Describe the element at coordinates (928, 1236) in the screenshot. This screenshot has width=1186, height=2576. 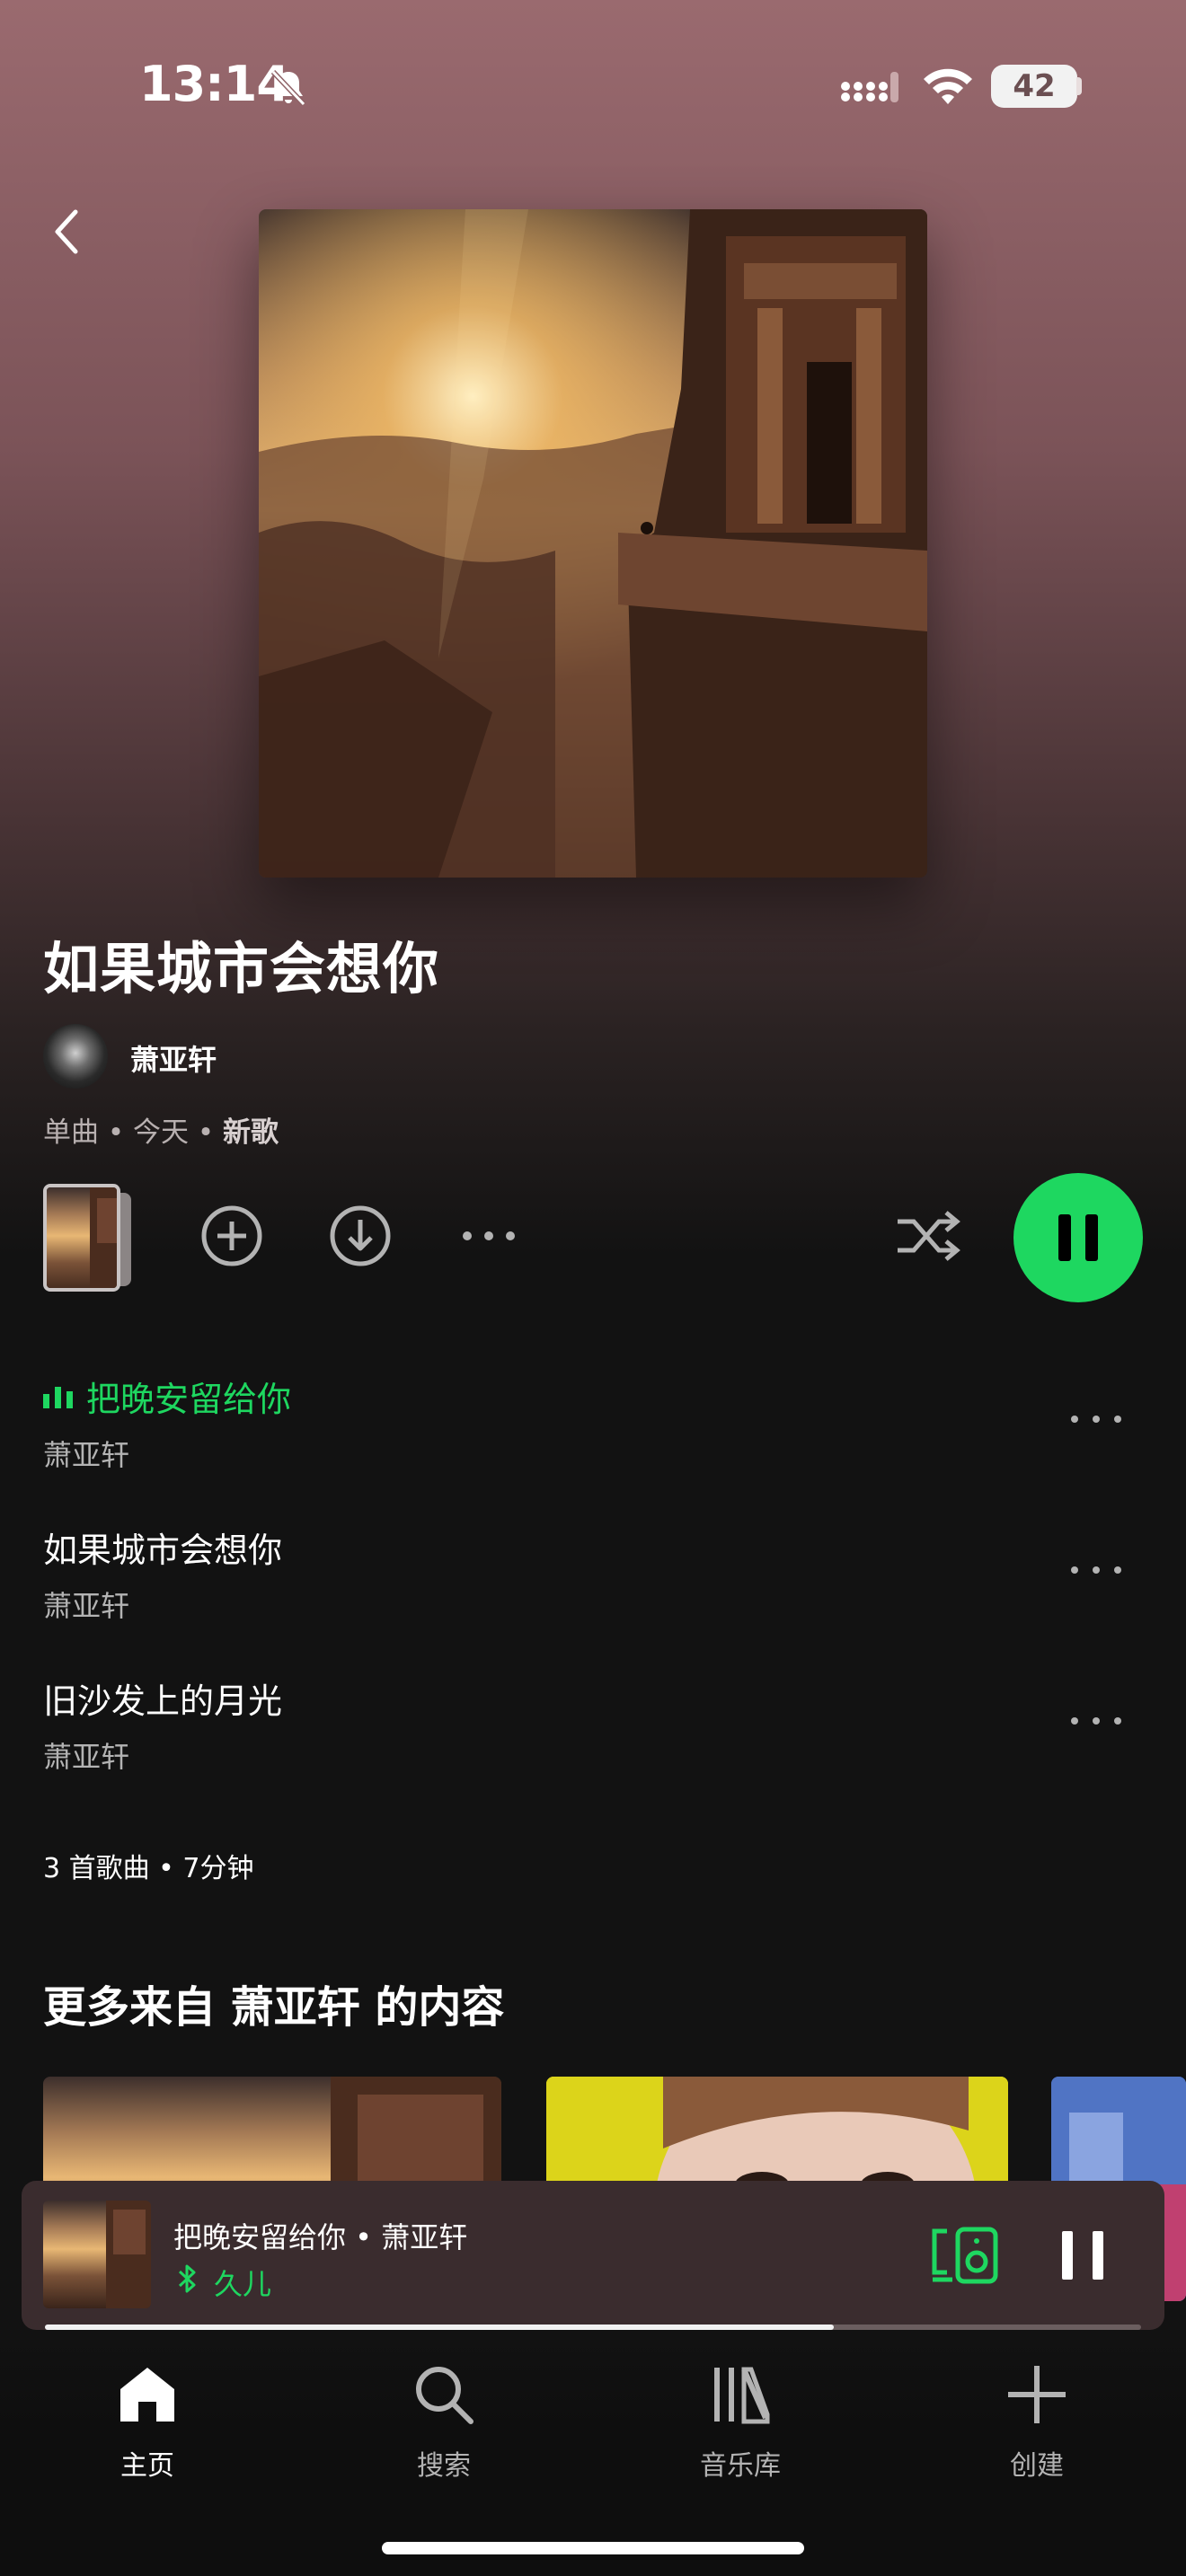
I see `shuffle-icon` at that location.